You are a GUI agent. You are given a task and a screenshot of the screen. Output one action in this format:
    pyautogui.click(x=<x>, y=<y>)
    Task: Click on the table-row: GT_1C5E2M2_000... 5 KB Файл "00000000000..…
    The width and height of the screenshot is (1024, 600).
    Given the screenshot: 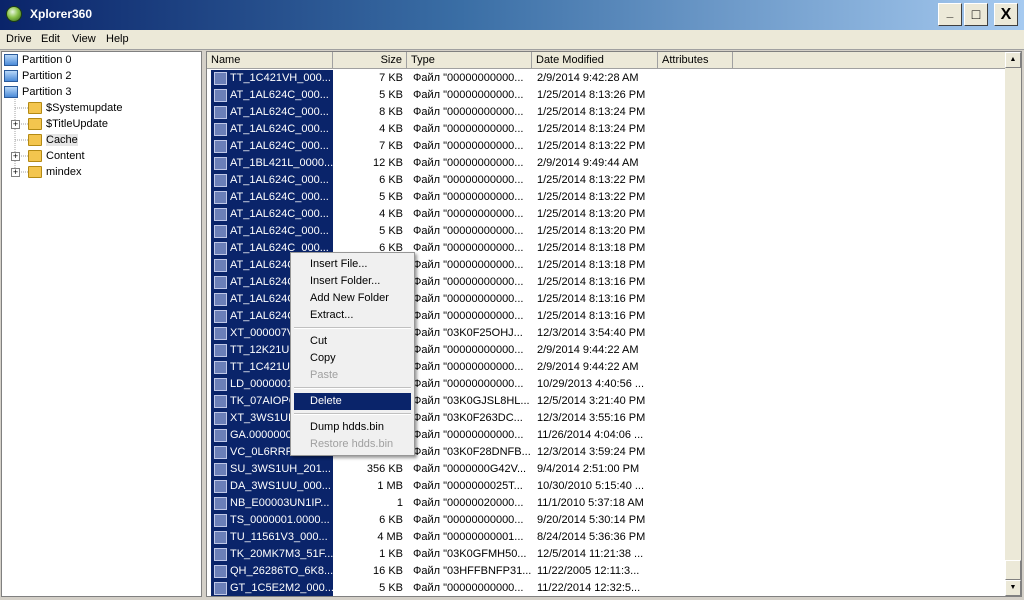 What is the action you would take?
    pyautogui.click(x=607, y=588)
    